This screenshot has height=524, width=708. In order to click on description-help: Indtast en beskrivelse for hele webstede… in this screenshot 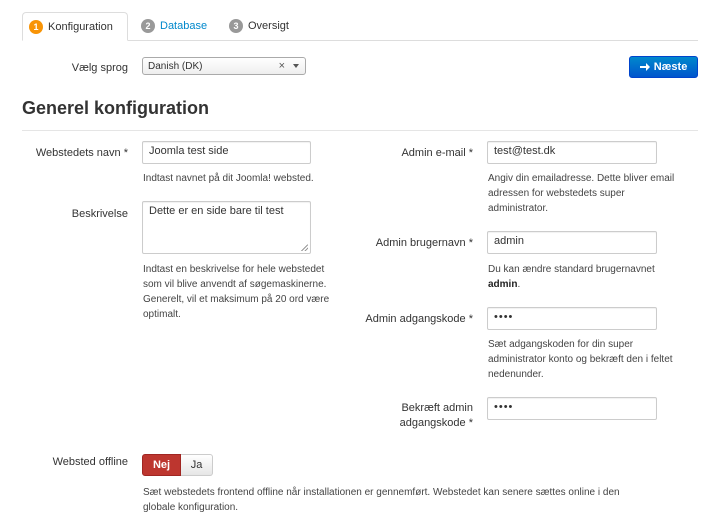, I will do `click(258, 292)`.